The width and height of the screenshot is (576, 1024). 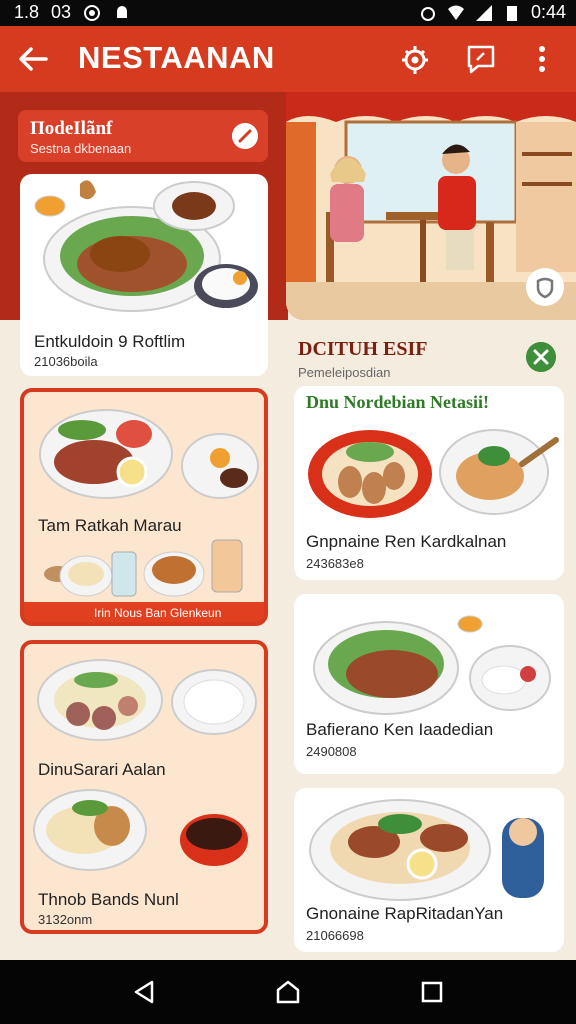 What do you see at coordinates (176, 57) in the screenshot?
I see `app-title: NESTAANAN` at bounding box center [176, 57].